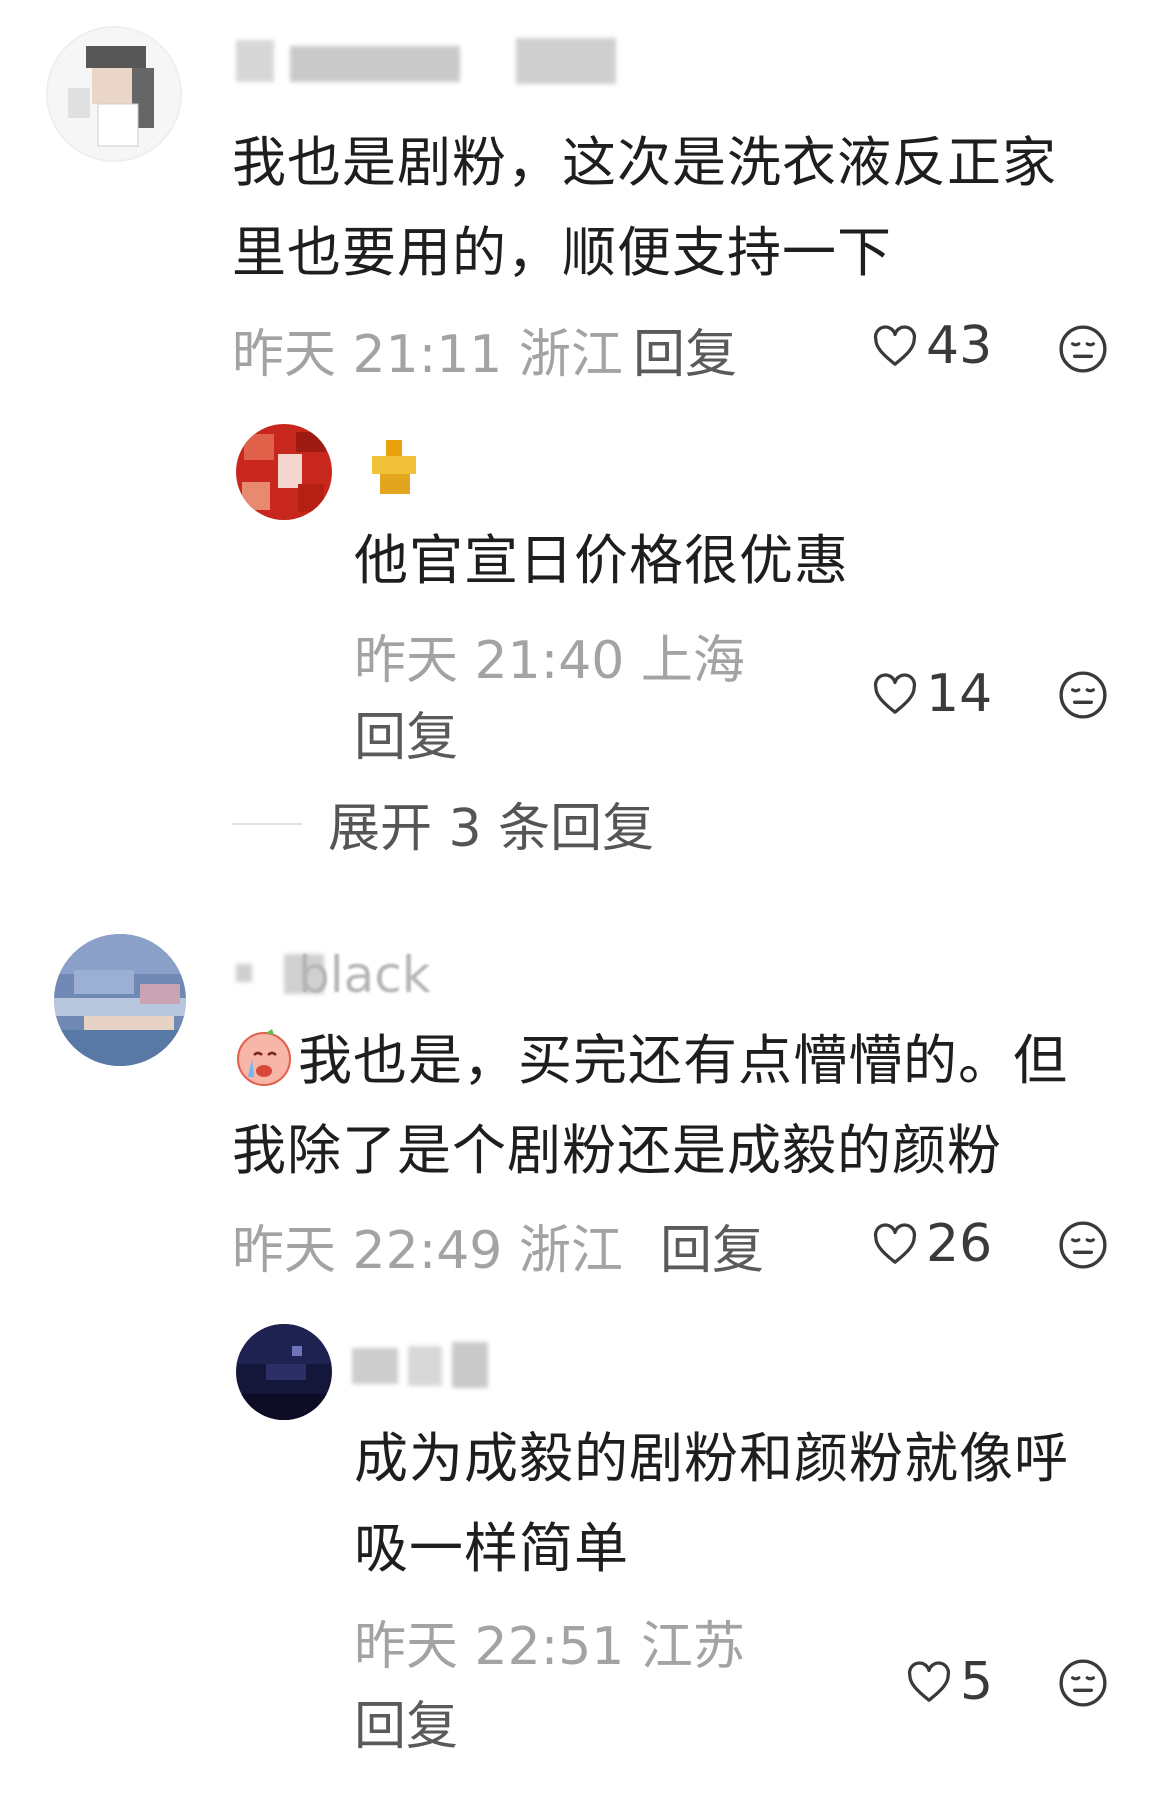 The width and height of the screenshot is (1161, 1801). Describe the element at coordinates (549, 1647) in the screenshot. I see `reply-meta: 昨天 22:51 江苏` at that location.